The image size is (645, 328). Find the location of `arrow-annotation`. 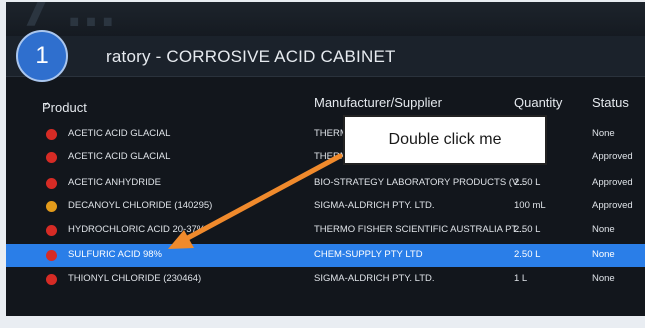

arrow-annotation is located at coordinates (255, 201).